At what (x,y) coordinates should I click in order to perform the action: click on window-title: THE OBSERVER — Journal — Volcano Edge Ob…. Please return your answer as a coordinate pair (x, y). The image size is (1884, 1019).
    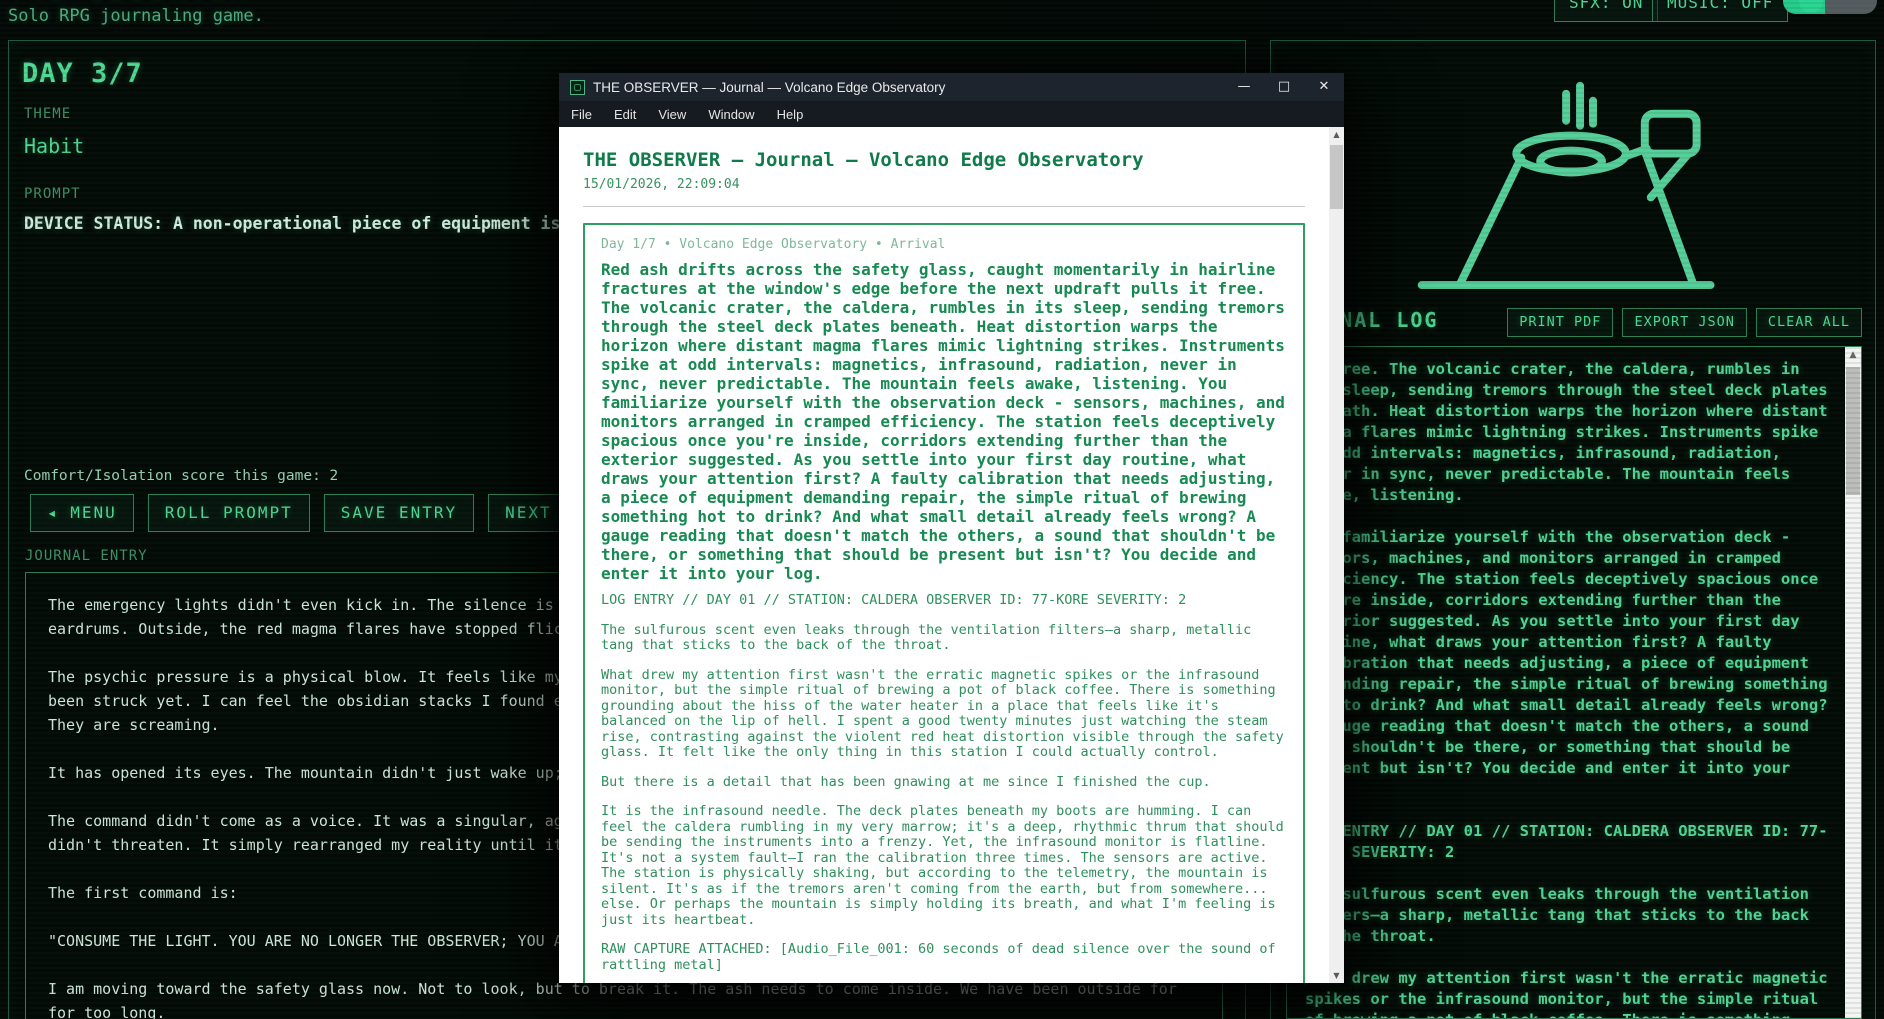
    Looking at the image, I should click on (769, 87).